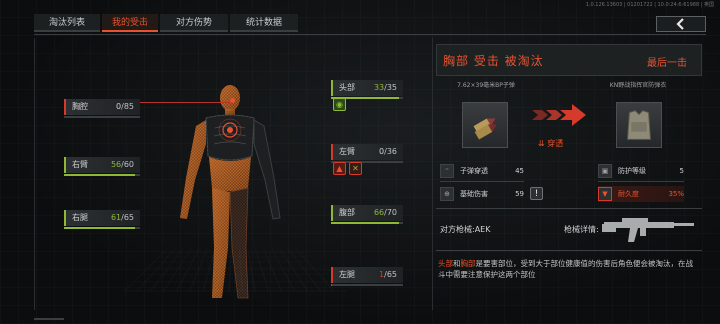 The image size is (720, 324). What do you see at coordinates (388, 151) in the screenshot?
I see `left-arm-hp: 0/36` at bounding box center [388, 151].